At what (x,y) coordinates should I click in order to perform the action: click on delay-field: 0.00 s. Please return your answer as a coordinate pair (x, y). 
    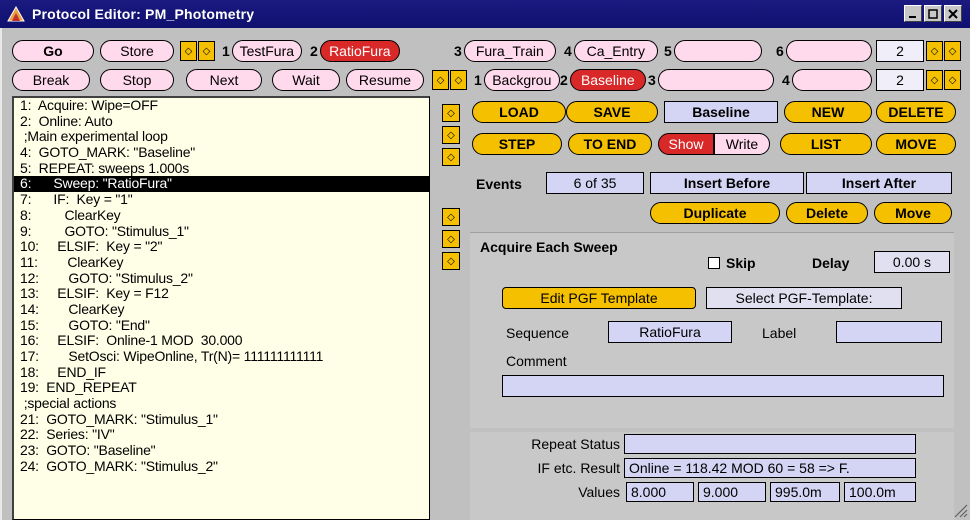
    Looking at the image, I should click on (912, 262).